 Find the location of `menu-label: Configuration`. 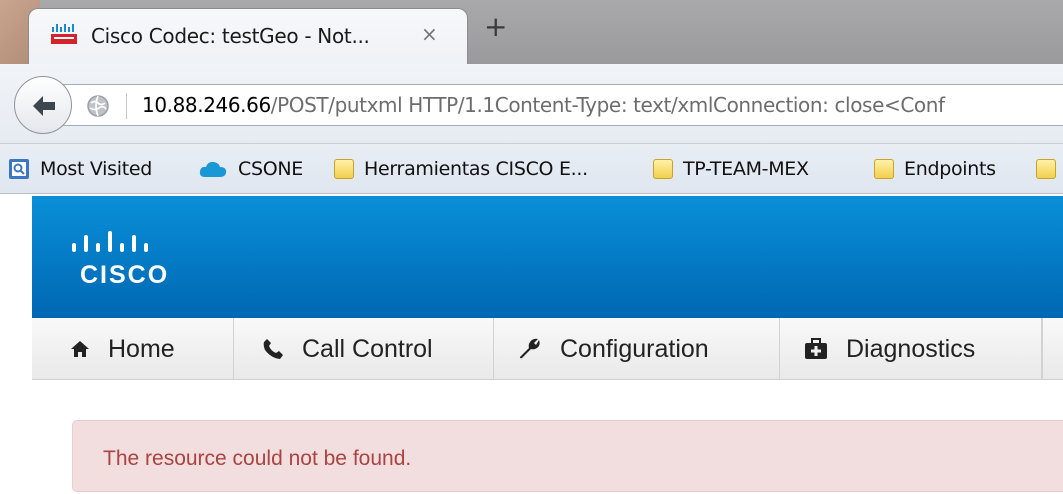

menu-label: Configuration is located at coordinates (634, 348).